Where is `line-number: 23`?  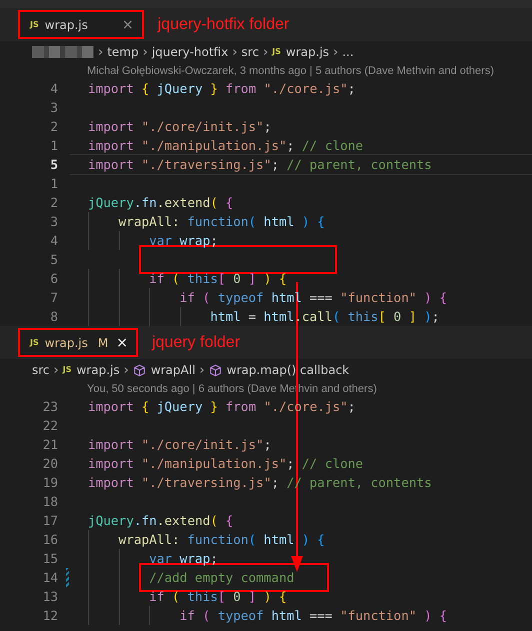 line-number: 23 is located at coordinates (50, 407).